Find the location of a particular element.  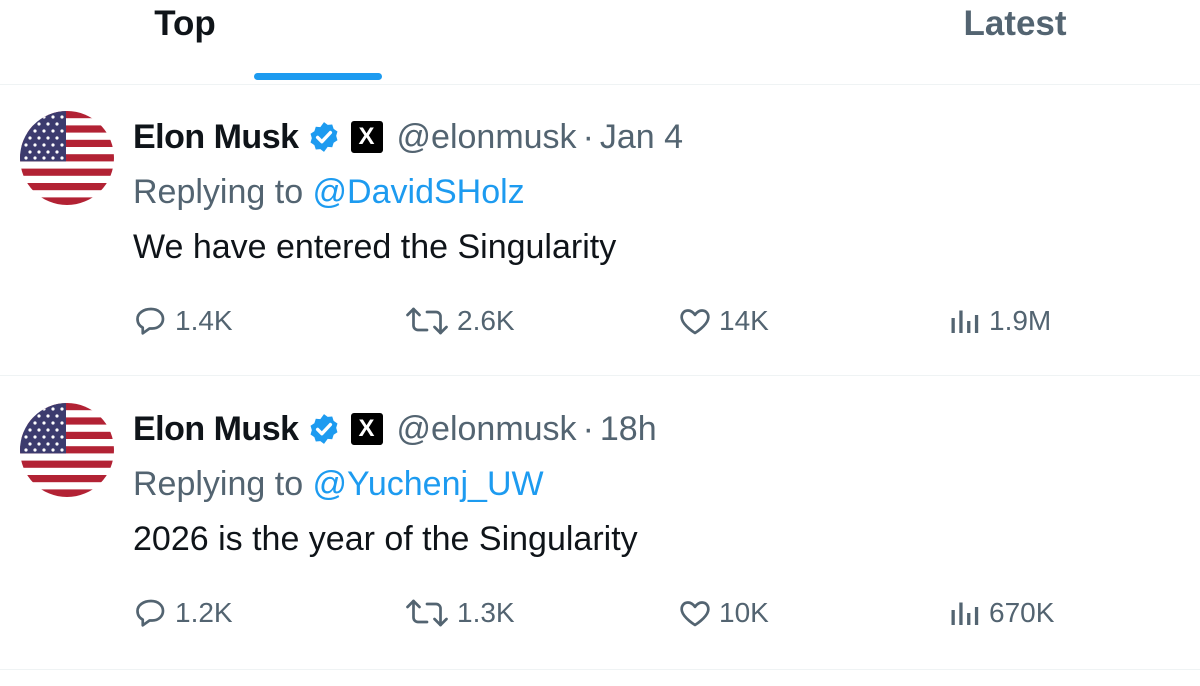

tab-top-label: Top is located at coordinates (185, 23).